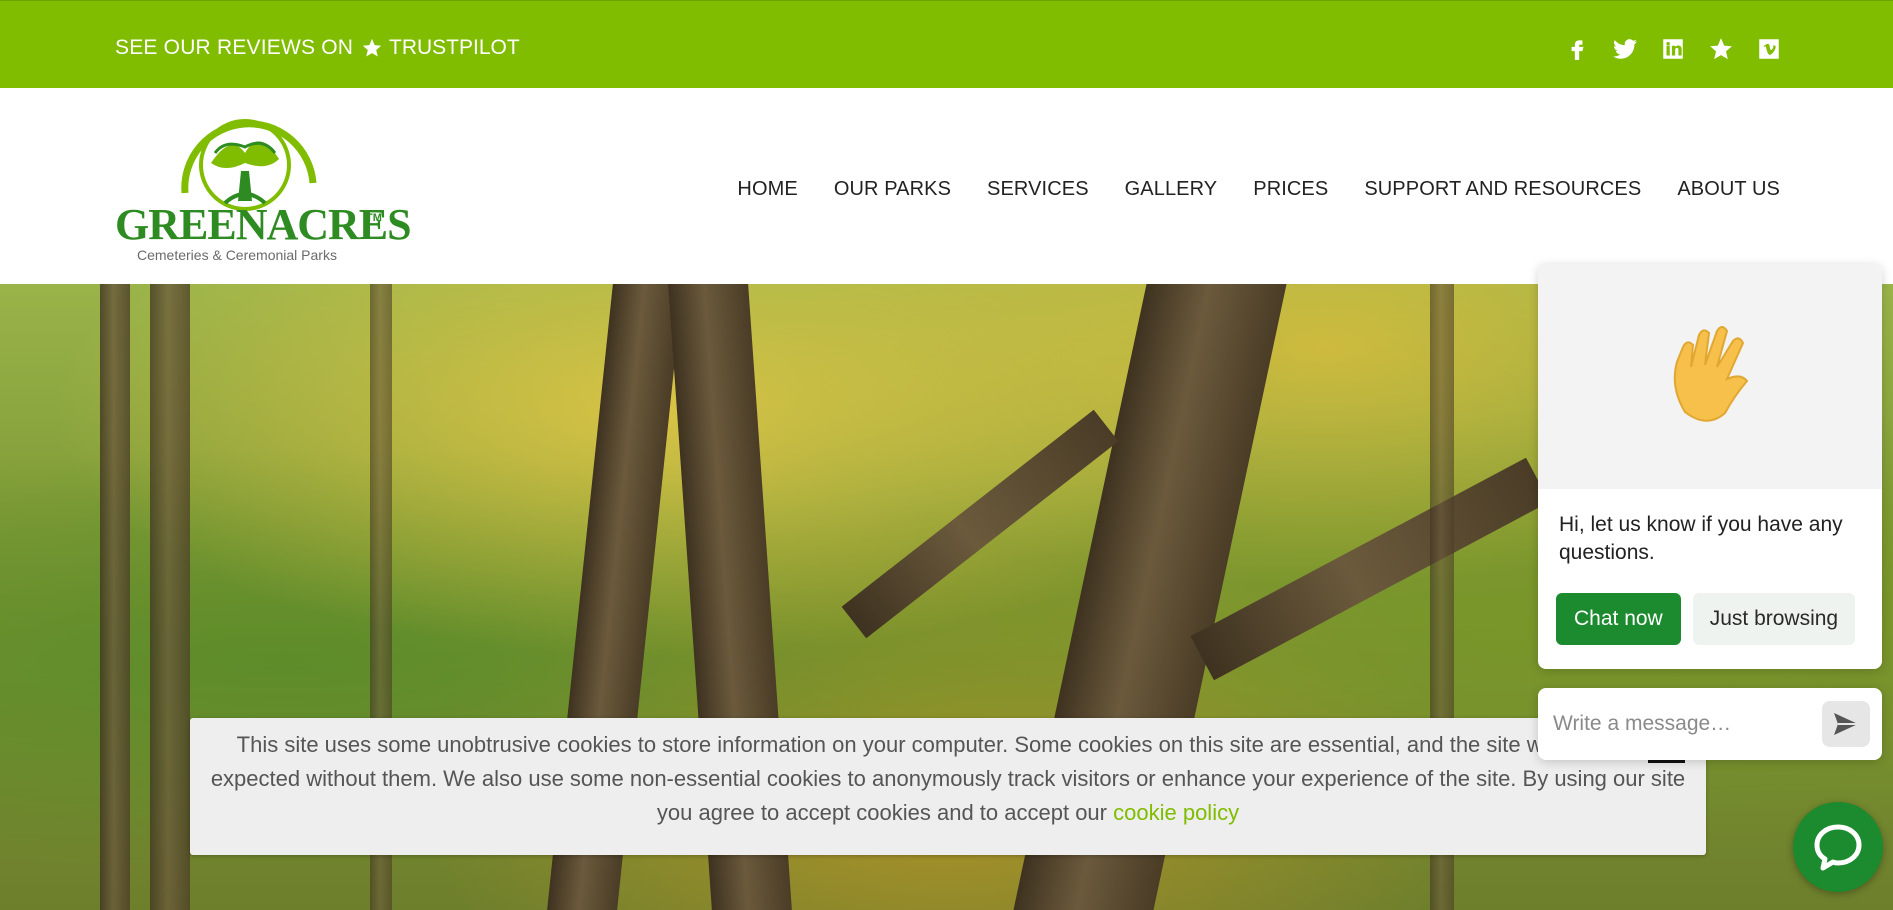 Image resolution: width=1893 pixels, height=910 pixels. I want to click on cookie-policy-link: cookie policy, so click(1176, 812).